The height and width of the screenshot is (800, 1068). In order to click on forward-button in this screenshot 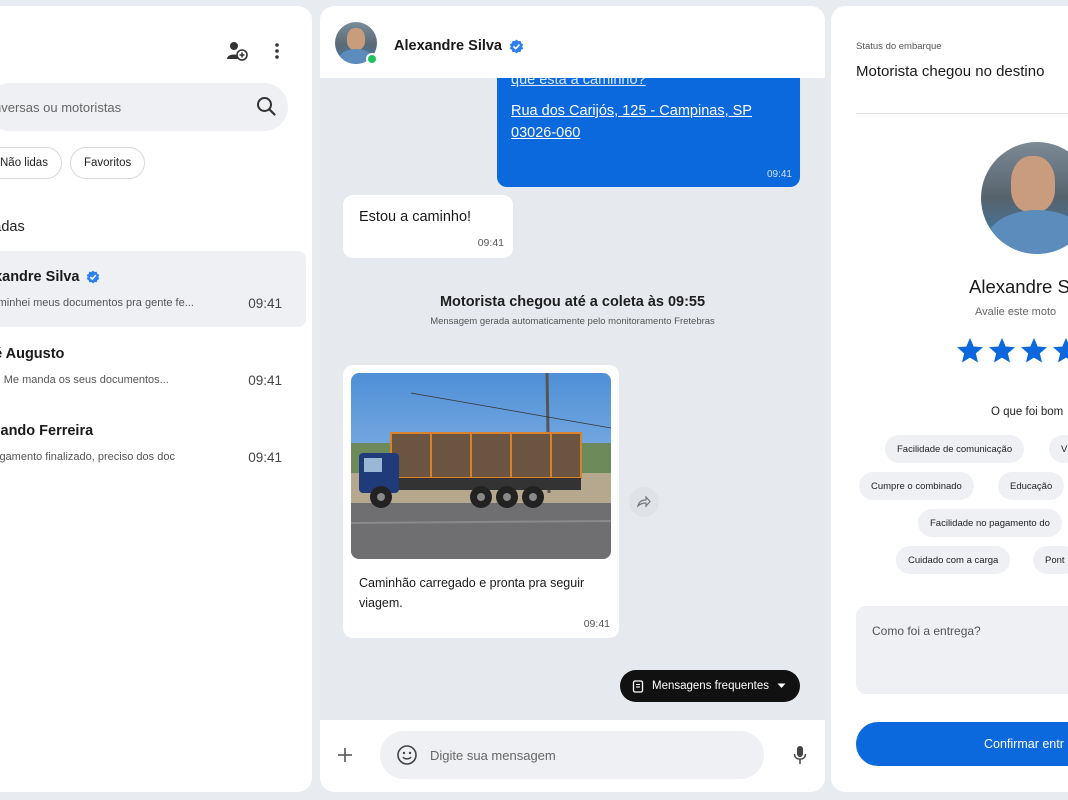, I will do `click(644, 502)`.